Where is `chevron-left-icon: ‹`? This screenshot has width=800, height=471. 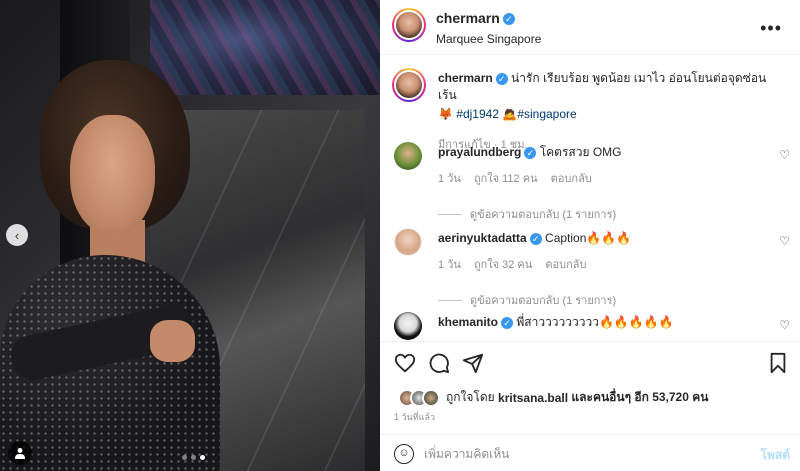 chevron-left-icon: ‹ is located at coordinates (17, 235).